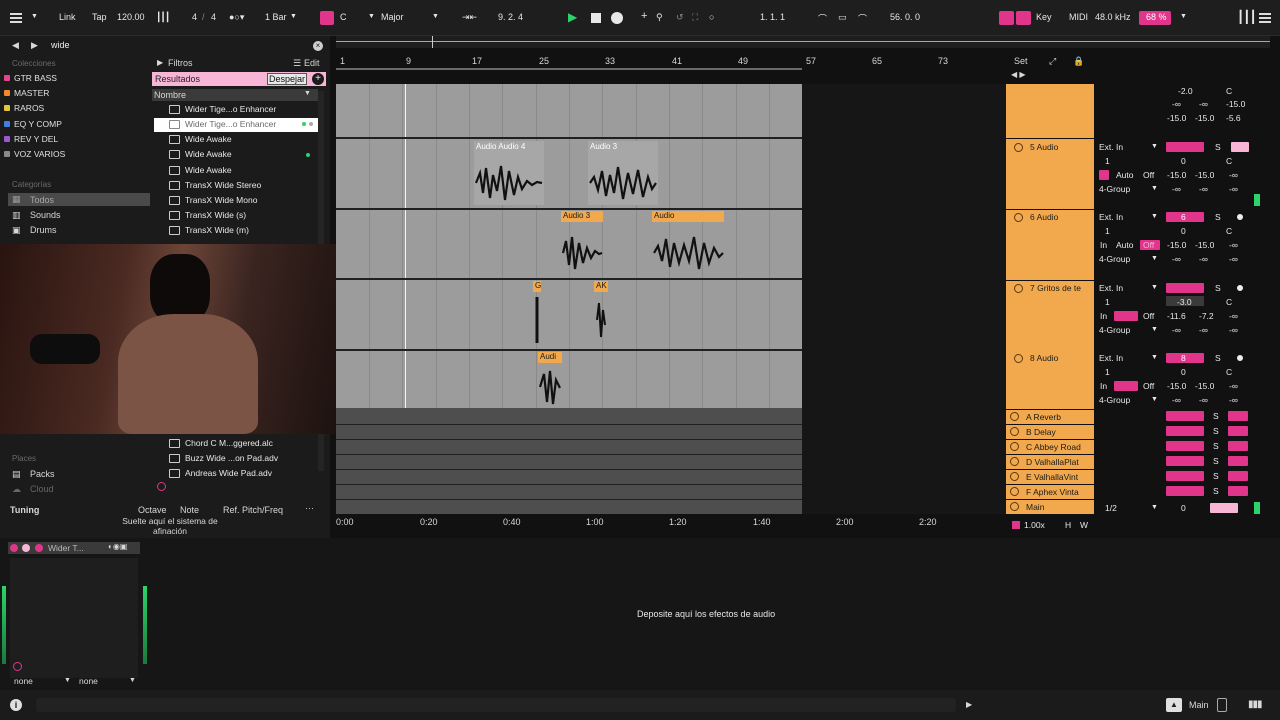  Describe the element at coordinates (1247, 17) in the screenshot. I see `view-toggle-icon: ┃┃┃` at that location.